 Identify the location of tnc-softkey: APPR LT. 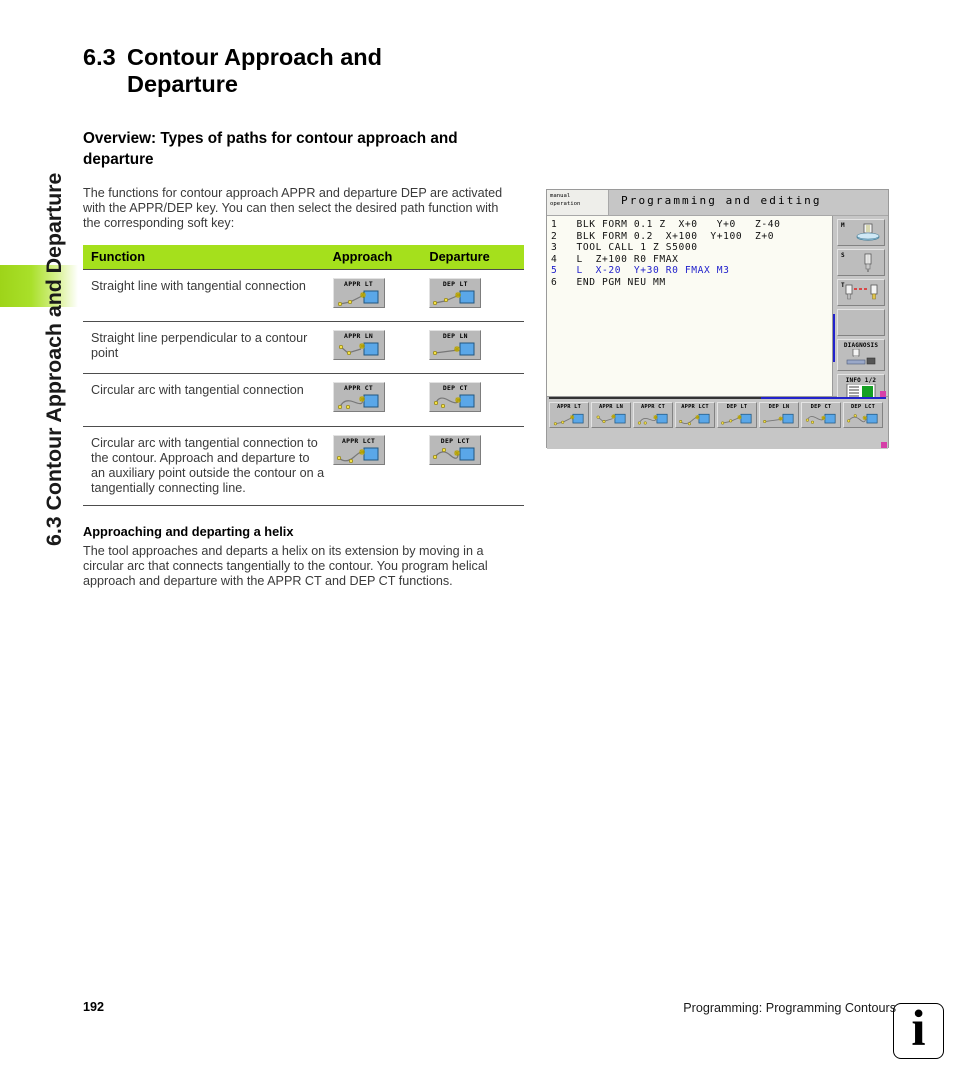
(569, 415).